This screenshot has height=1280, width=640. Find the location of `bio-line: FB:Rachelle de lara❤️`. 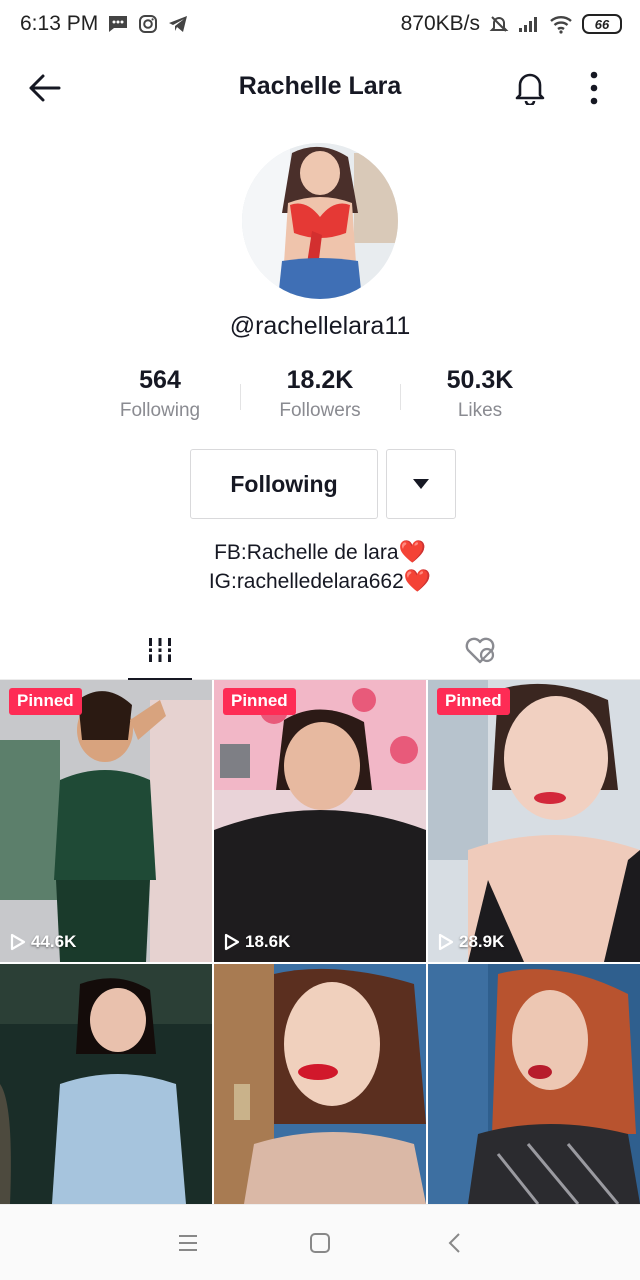

bio-line: FB:Rachelle de lara❤️ is located at coordinates (320, 552).